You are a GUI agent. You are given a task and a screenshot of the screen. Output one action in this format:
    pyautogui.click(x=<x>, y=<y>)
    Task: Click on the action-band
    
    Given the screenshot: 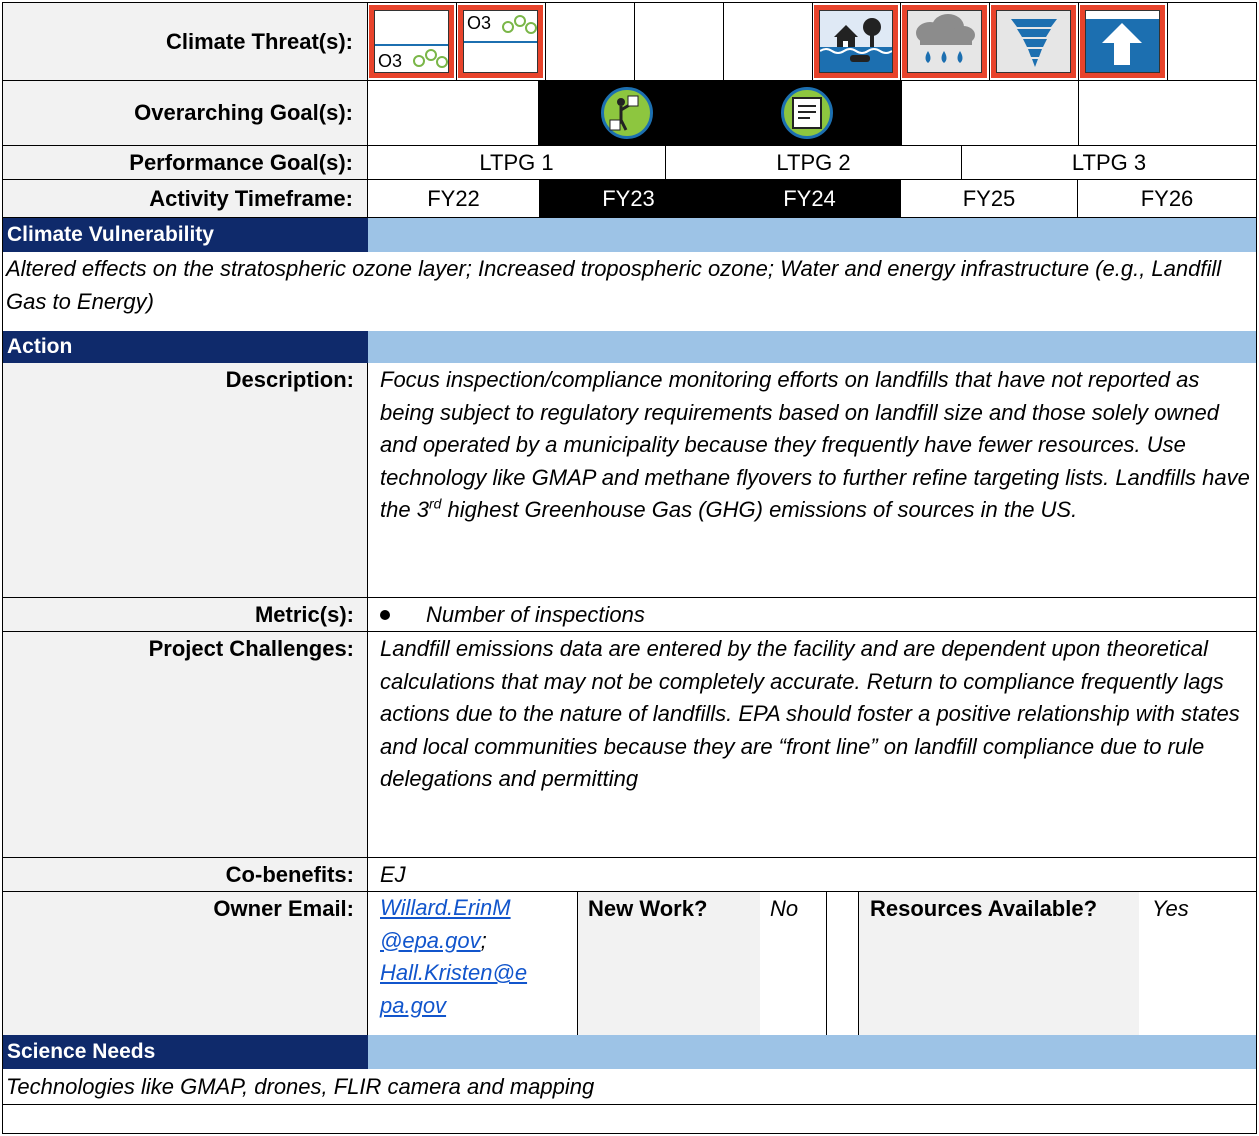 What is the action you would take?
    pyautogui.click(x=812, y=347)
    